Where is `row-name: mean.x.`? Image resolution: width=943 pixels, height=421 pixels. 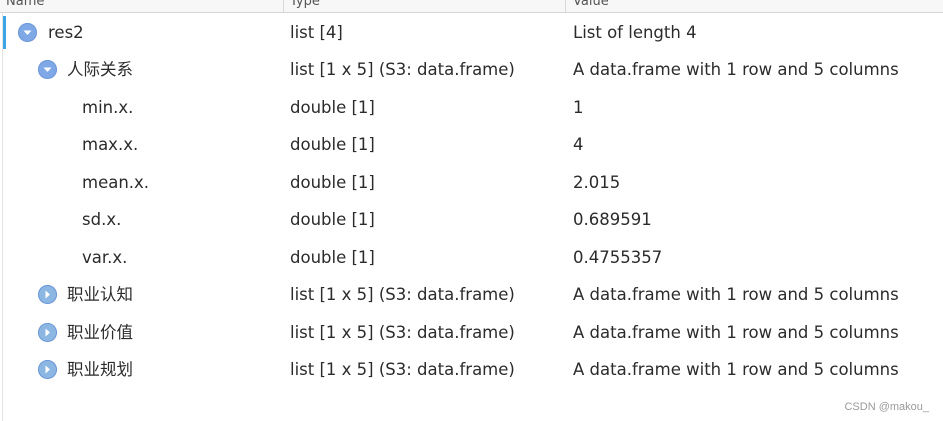
row-name: mean.x. is located at coordinates (116, 182).